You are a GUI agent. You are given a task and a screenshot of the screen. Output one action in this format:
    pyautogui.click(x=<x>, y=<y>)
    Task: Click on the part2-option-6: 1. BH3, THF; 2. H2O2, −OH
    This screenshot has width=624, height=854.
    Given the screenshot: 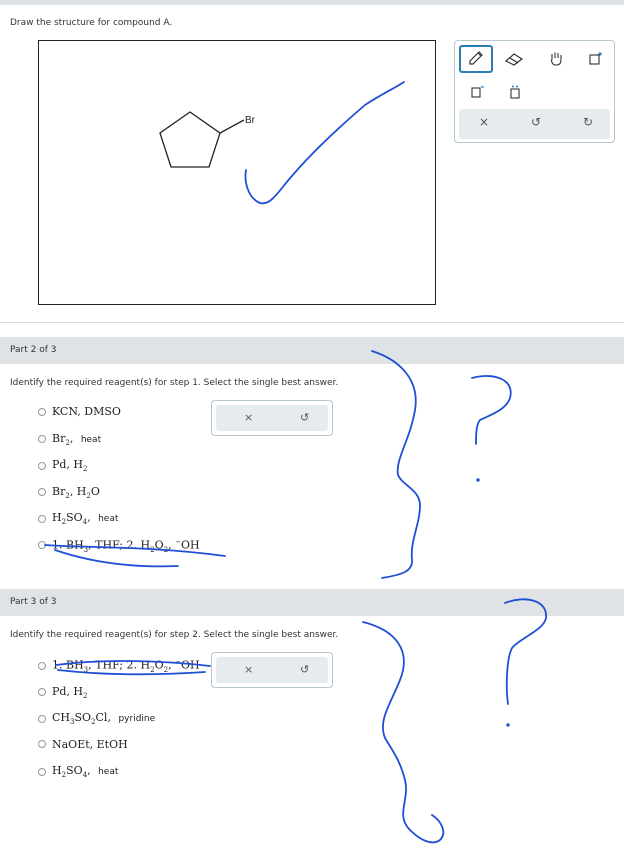 What is the action you would take?
    pyautogui.click(x=119, y=546)
    